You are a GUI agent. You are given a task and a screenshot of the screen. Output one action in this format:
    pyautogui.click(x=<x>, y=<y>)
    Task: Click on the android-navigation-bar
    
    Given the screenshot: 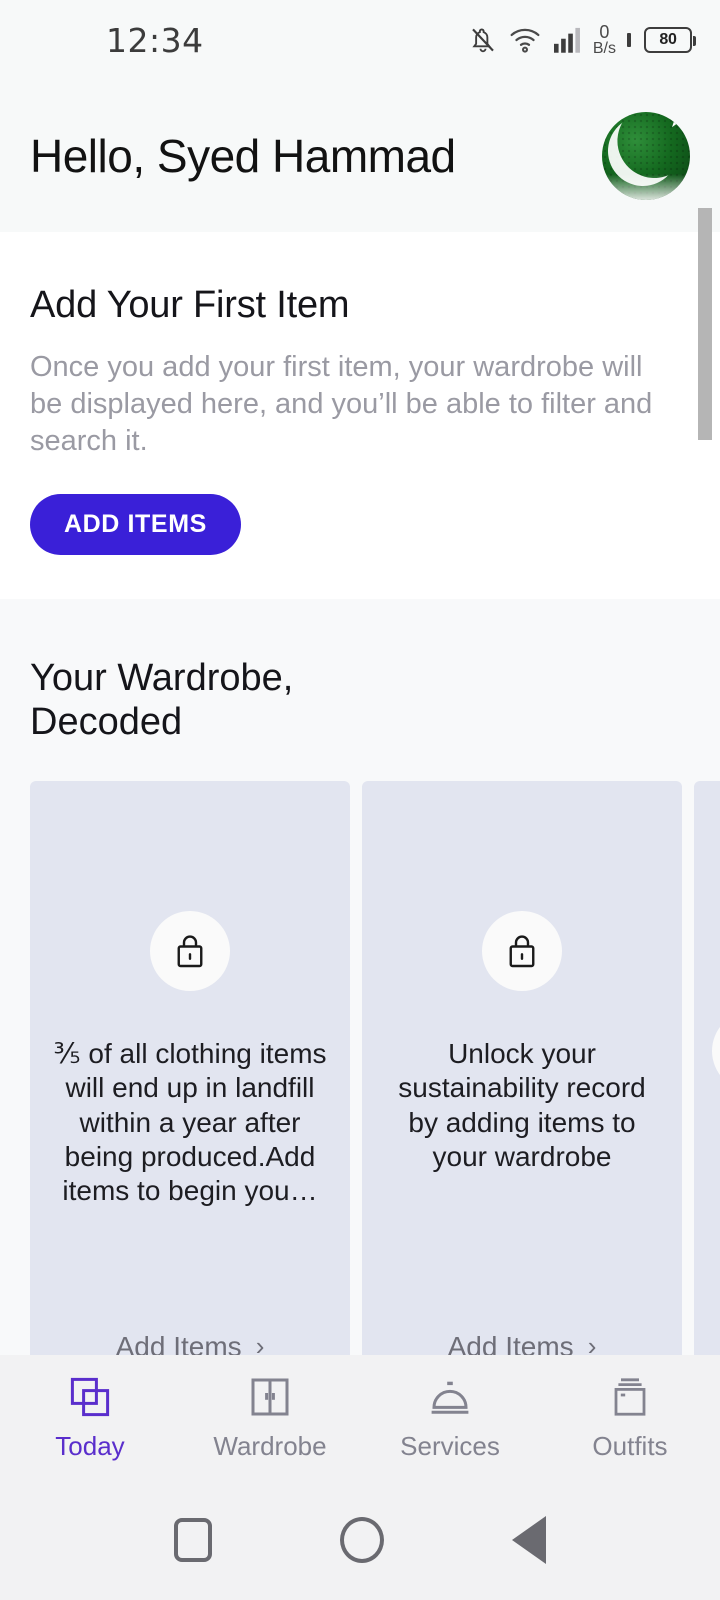 What is the action you would take?
    pyautogui.click(x=360, y=1540)
    